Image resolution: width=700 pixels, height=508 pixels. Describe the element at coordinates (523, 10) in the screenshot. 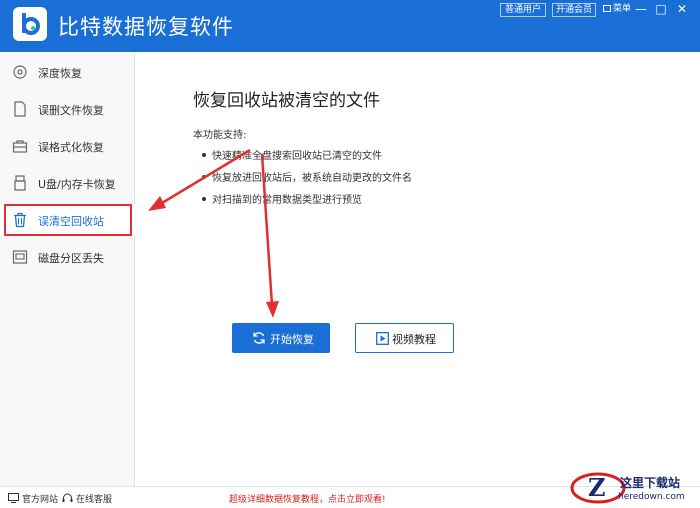

I see `normal-user-button: 普通用户` at that location.